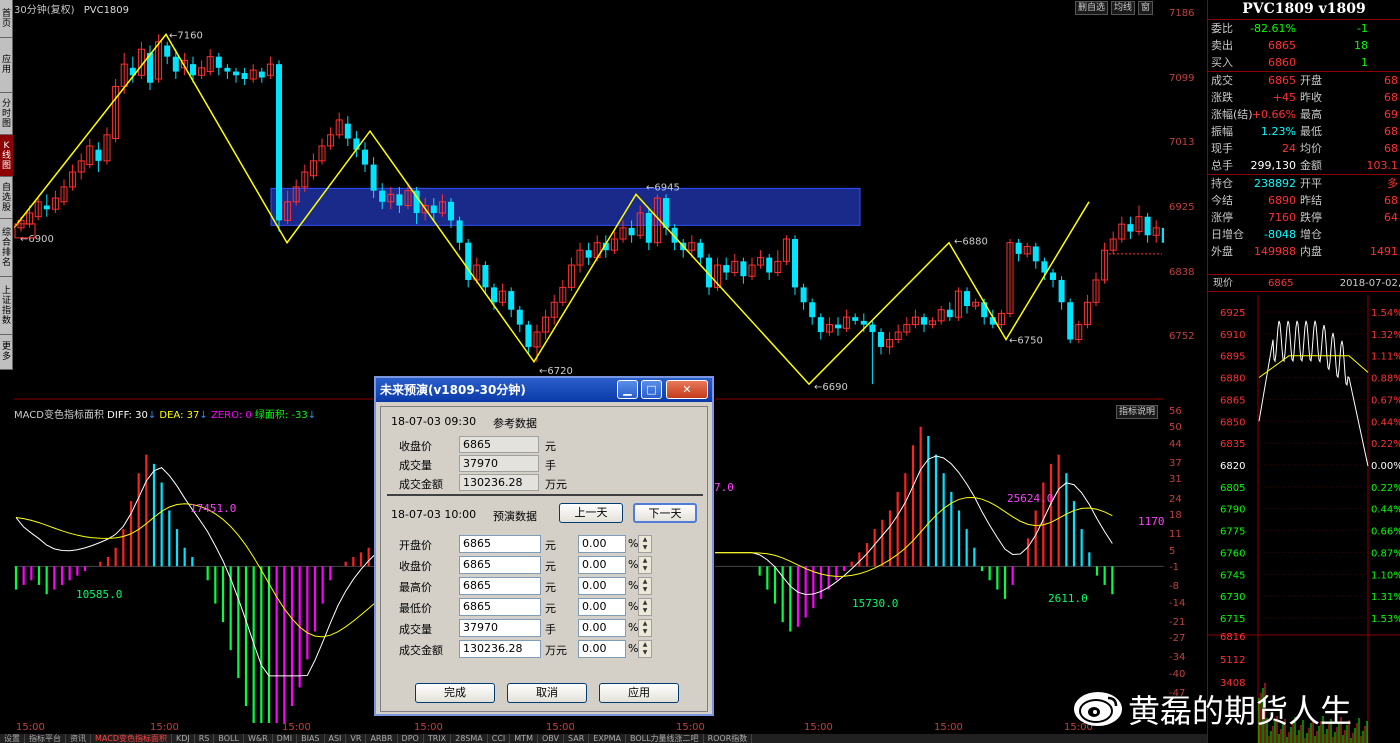 The image size is (1400, 743). What do you see at coordinates (131, 738) in the screenshot?
I see `indicator-tab: MACD变色指标面积` at bounding box center [131, 738].